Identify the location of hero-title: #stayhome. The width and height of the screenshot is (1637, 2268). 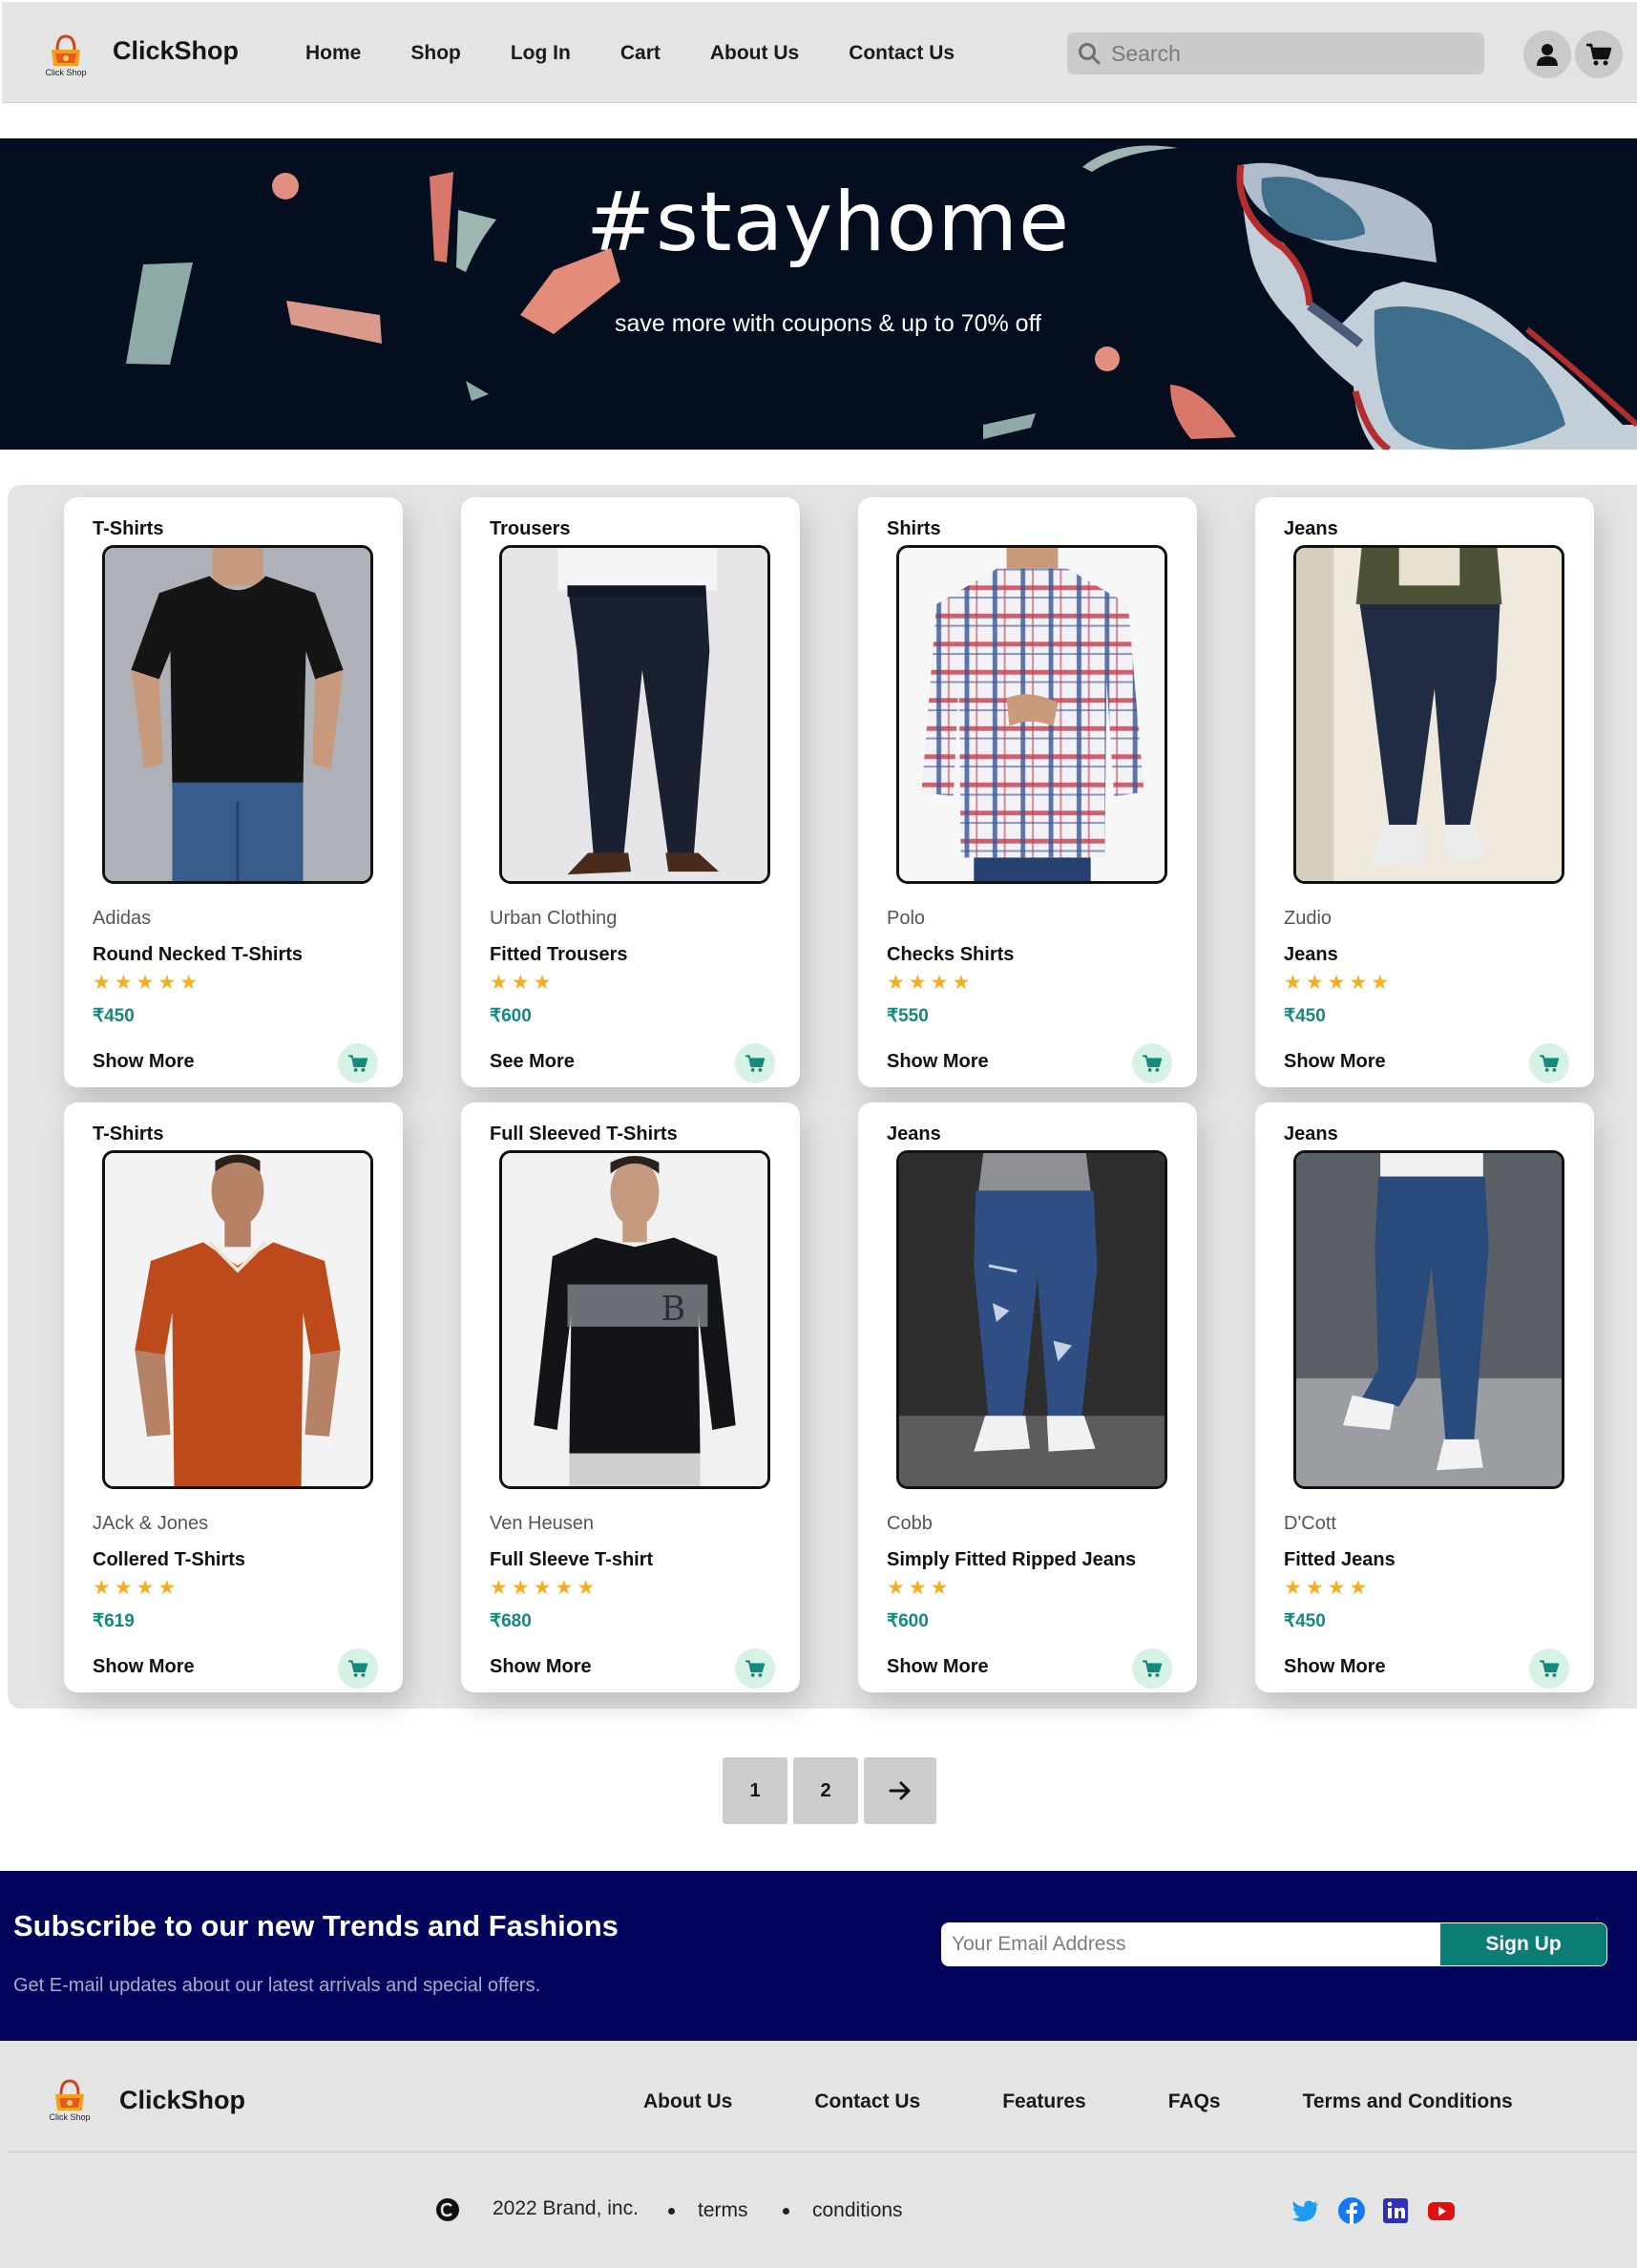
(828, 223).